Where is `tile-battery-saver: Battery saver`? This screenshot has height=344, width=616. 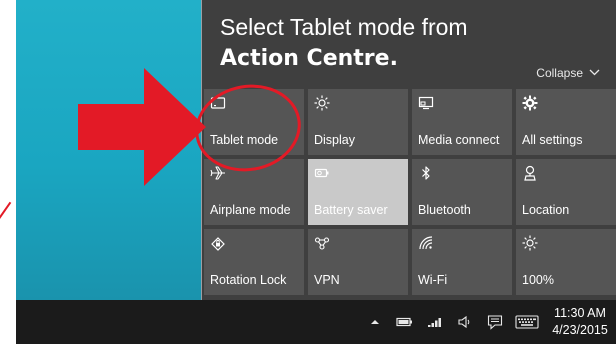
tile-battery-saver: Battery saver is located at coordinates (358, 192).